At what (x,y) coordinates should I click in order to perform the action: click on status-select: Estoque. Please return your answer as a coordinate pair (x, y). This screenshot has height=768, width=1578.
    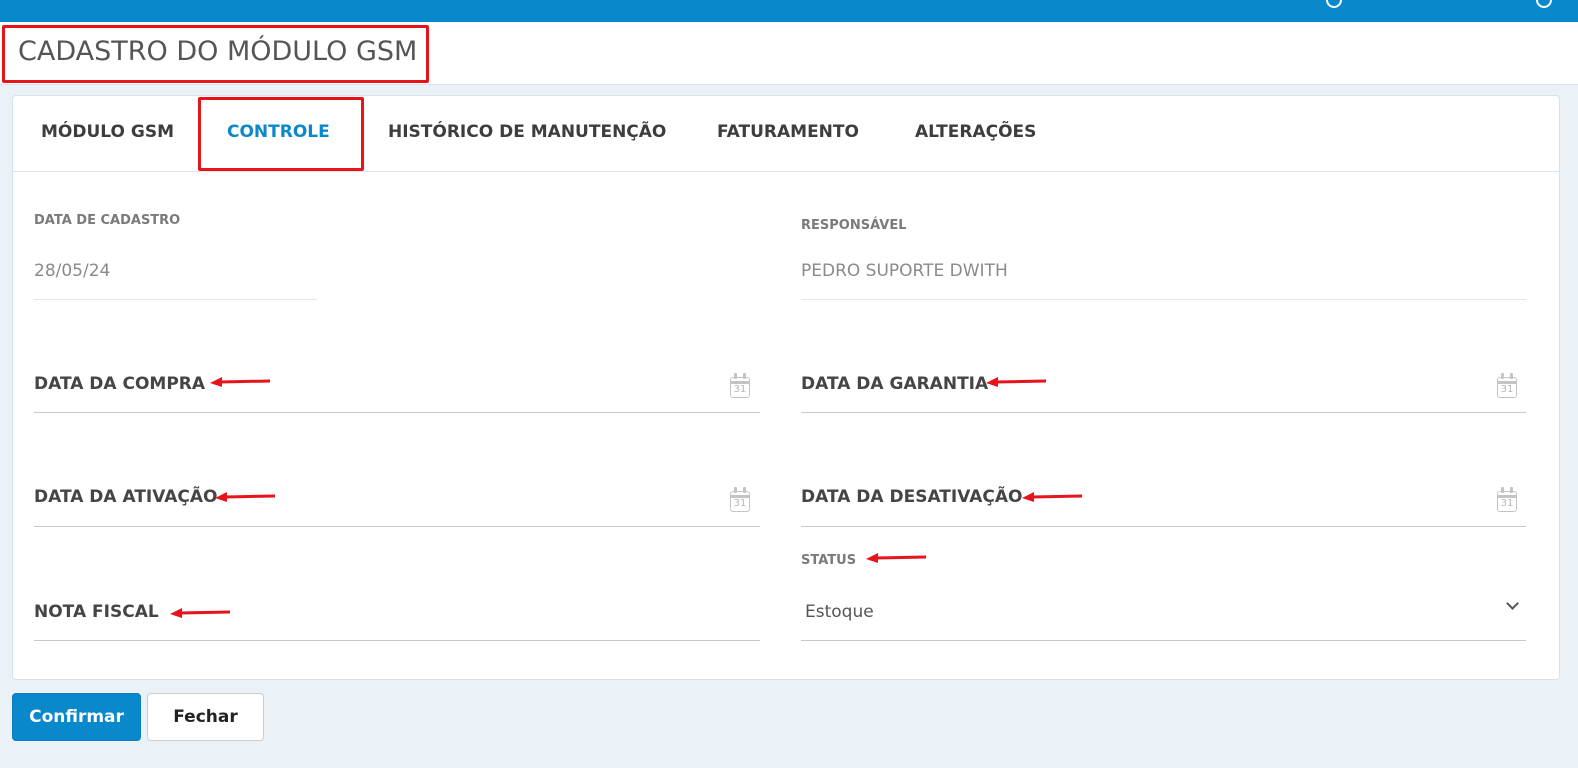
    Looking at the image, I should click on (839, 612).